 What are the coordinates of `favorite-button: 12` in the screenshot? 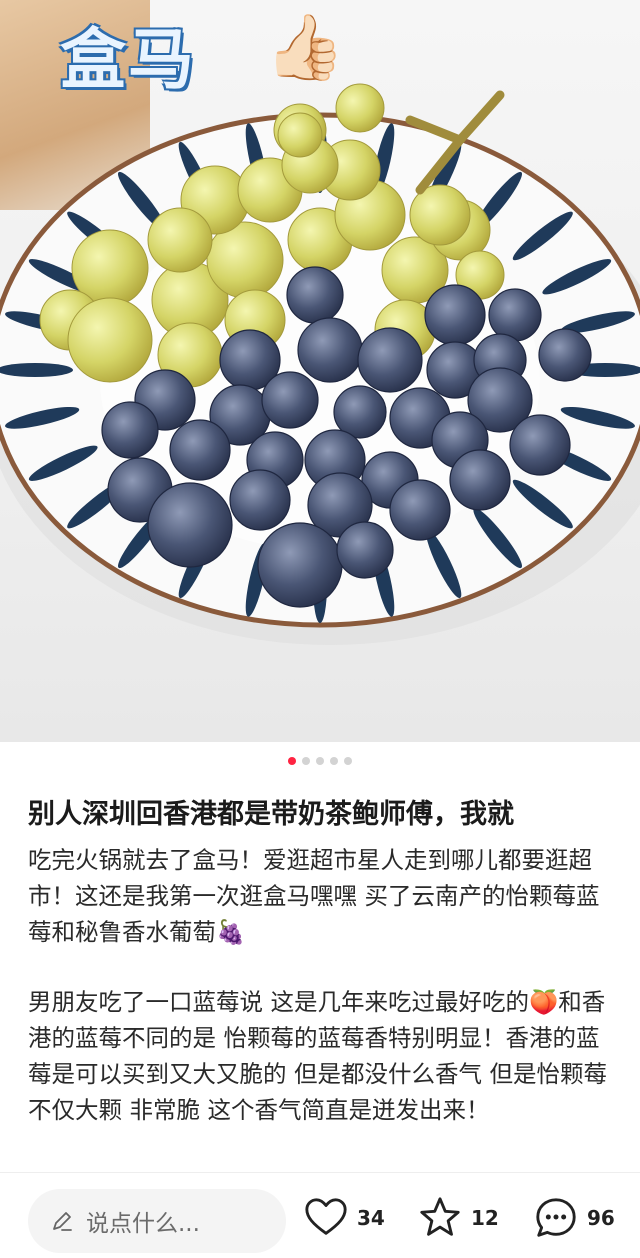 It's located at (458, 1218).